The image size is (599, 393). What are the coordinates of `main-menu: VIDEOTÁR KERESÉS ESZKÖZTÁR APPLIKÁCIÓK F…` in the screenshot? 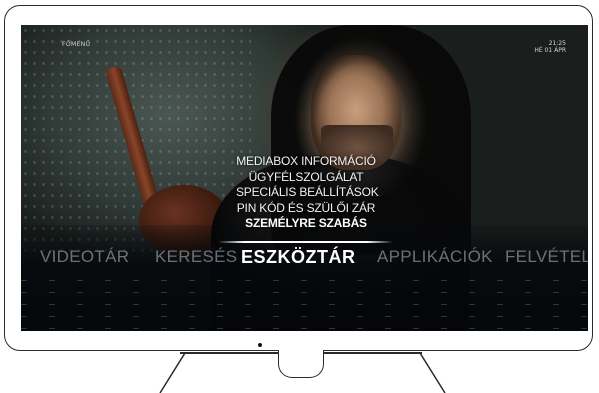 It's located at (304, 257).